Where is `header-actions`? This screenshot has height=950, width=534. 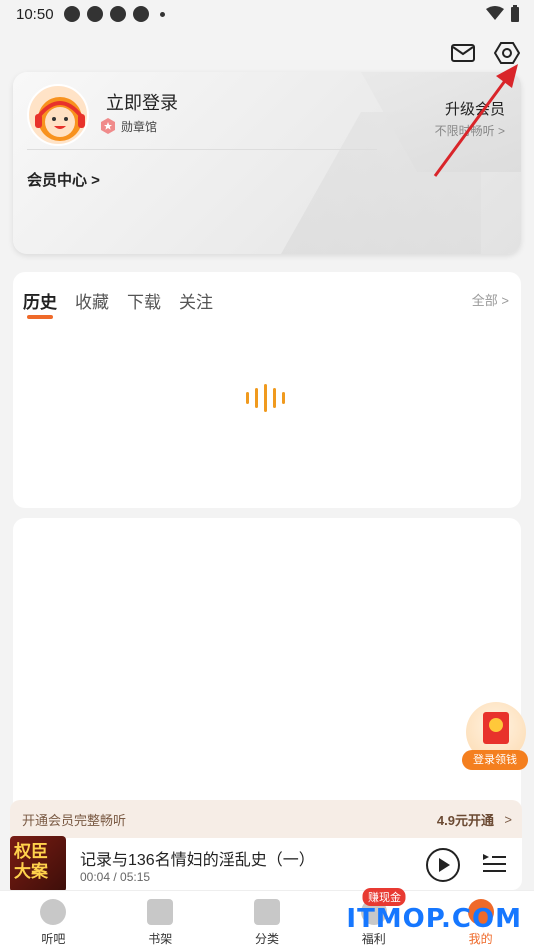 header-actions is located at coordinates (485, 53).